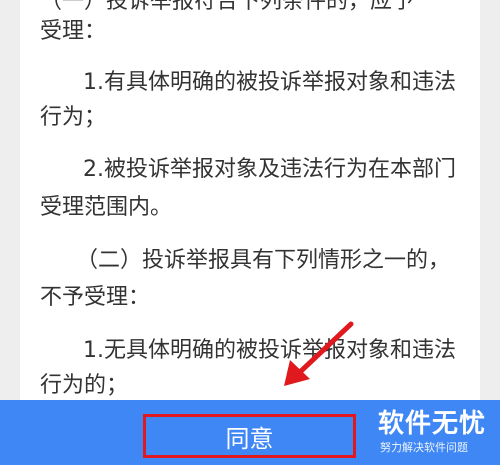 This screenshot has height=465, width=500. Describe the element at coordinates (424, 447) in the screenshot. I see `watermark-subtitle: 努力解决软件问题` at that location.